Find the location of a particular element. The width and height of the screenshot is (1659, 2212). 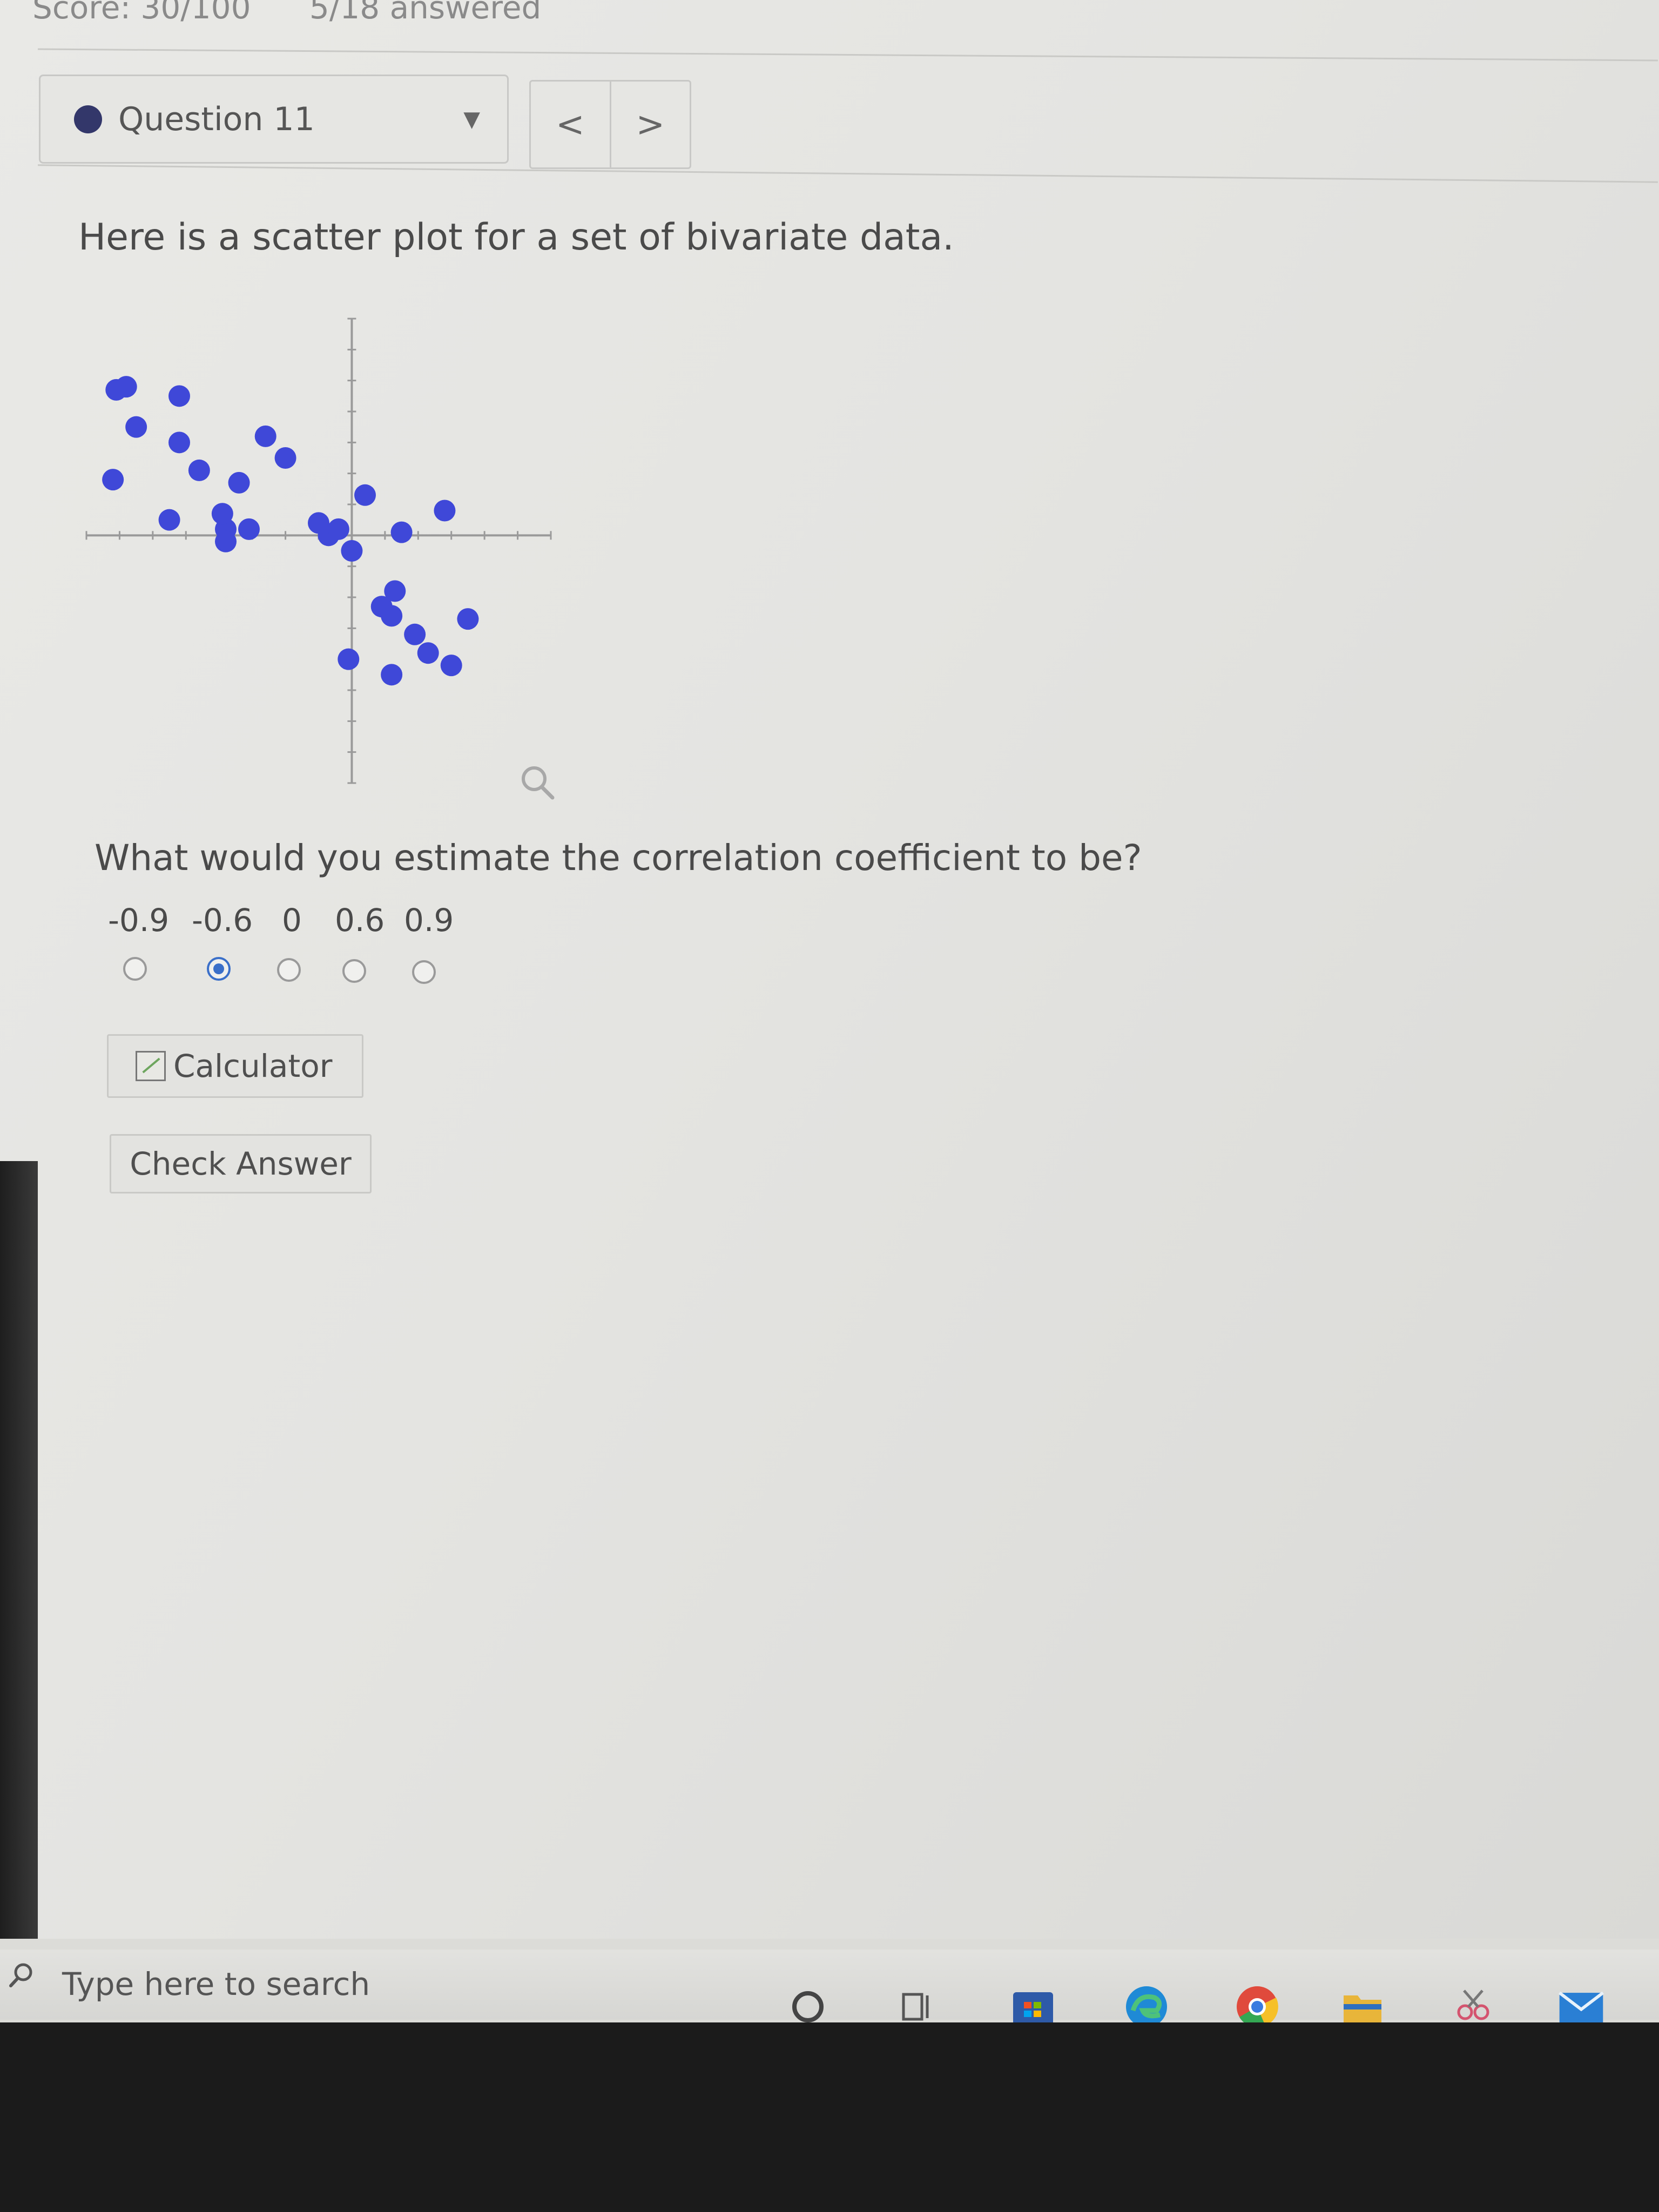

option-label-0: 0 is located at coordinates (292, 920).